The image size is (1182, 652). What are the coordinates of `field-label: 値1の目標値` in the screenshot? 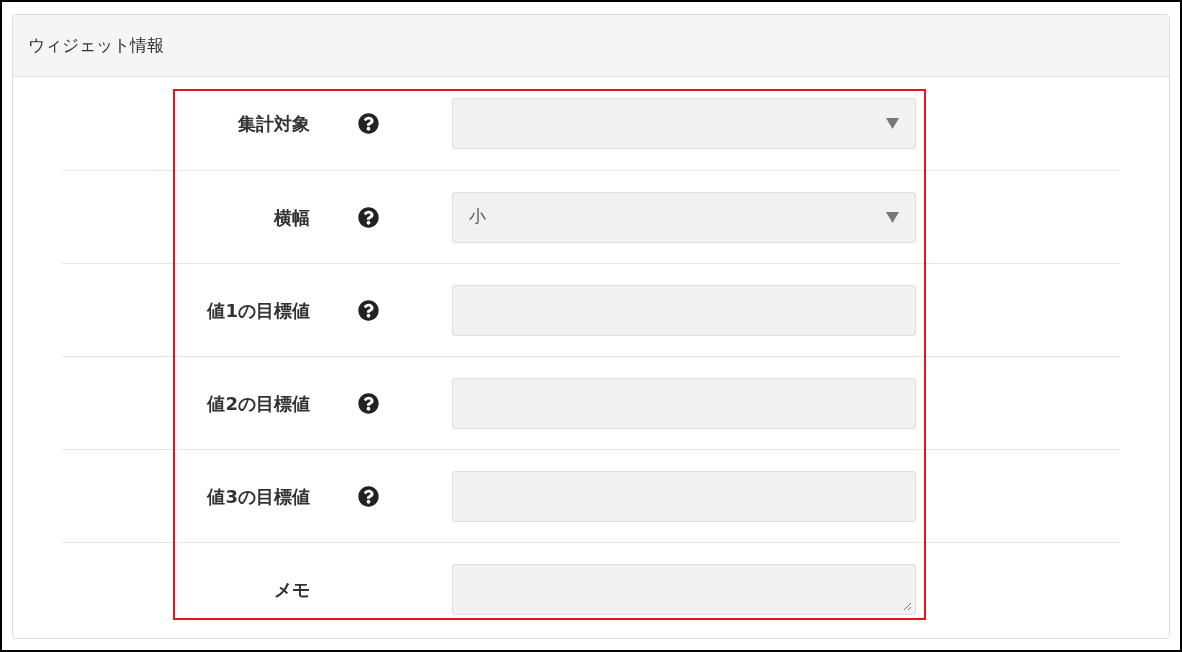 It's located at (257, 310).